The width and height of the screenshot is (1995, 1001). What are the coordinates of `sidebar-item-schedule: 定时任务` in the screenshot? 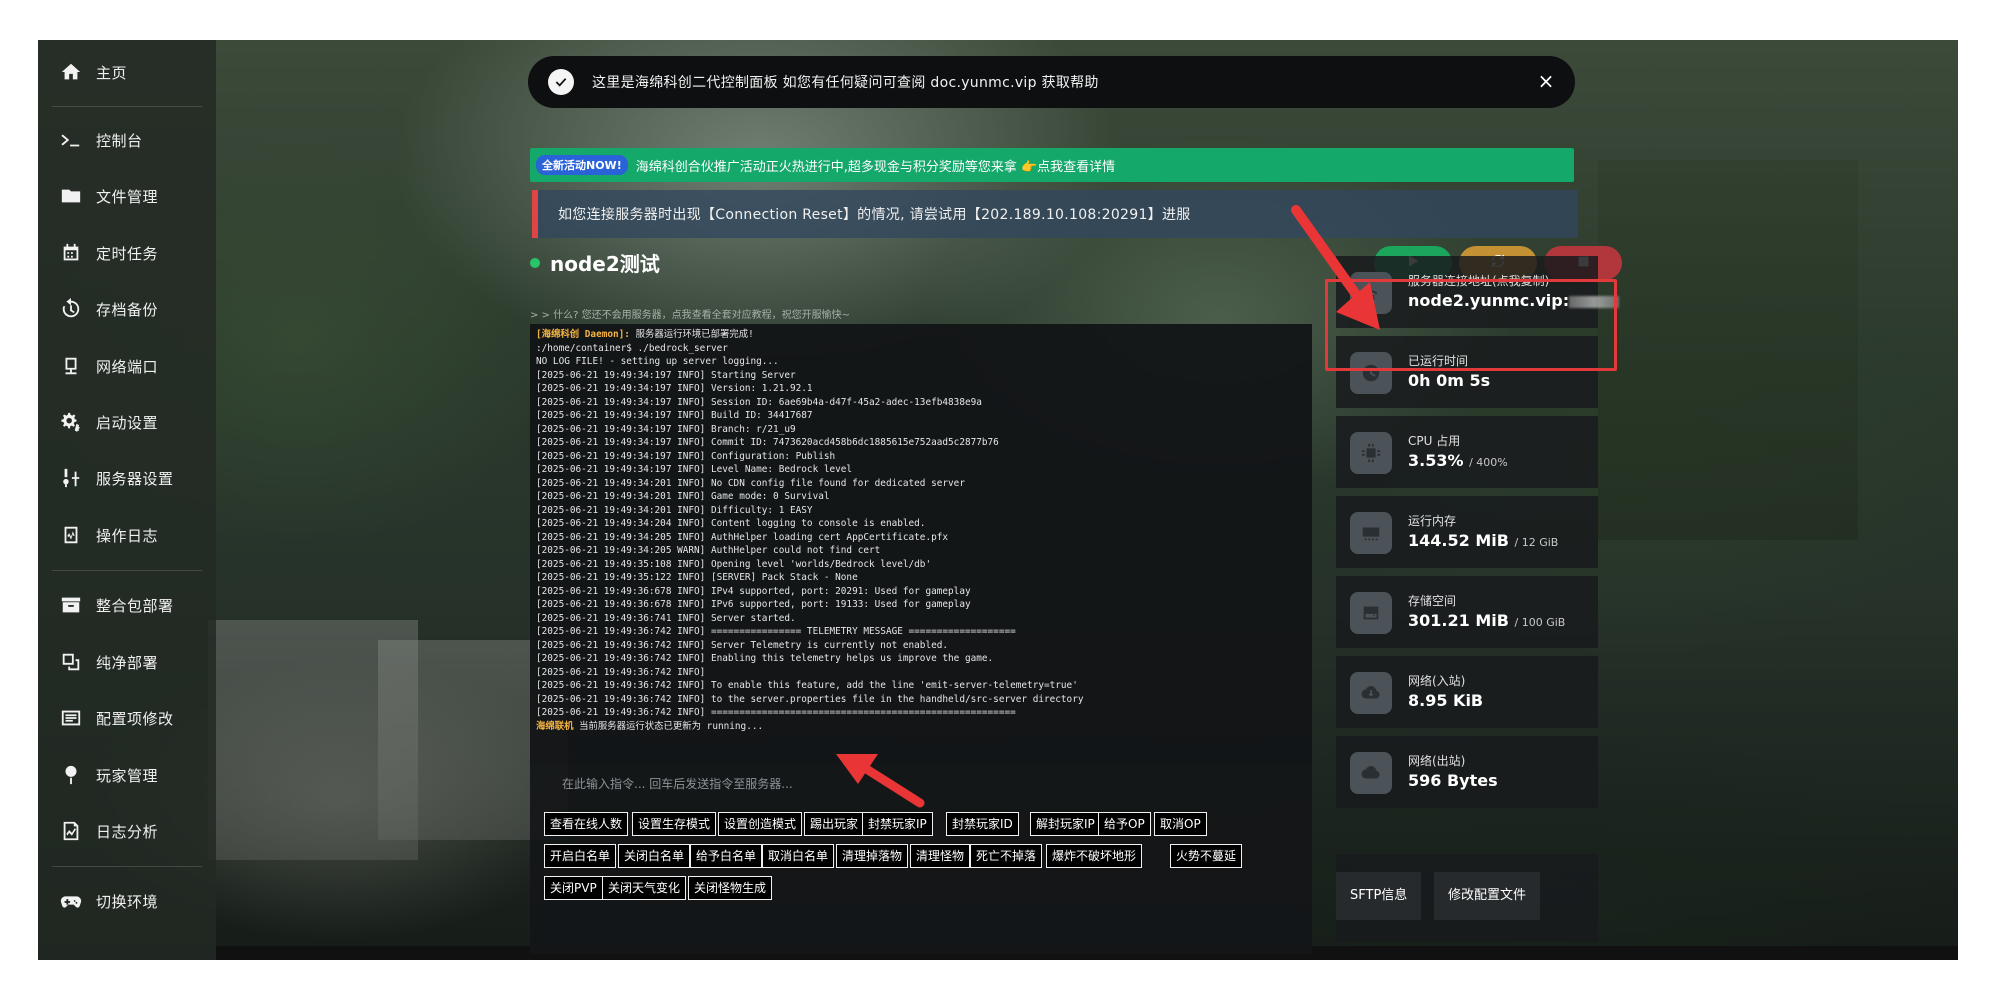 It's located at (127, 253).